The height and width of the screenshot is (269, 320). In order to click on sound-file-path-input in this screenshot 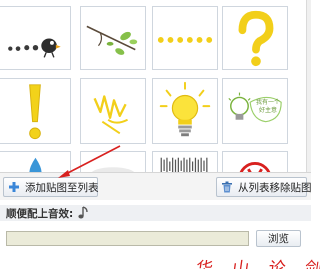, I will do `click(127, 238)`.